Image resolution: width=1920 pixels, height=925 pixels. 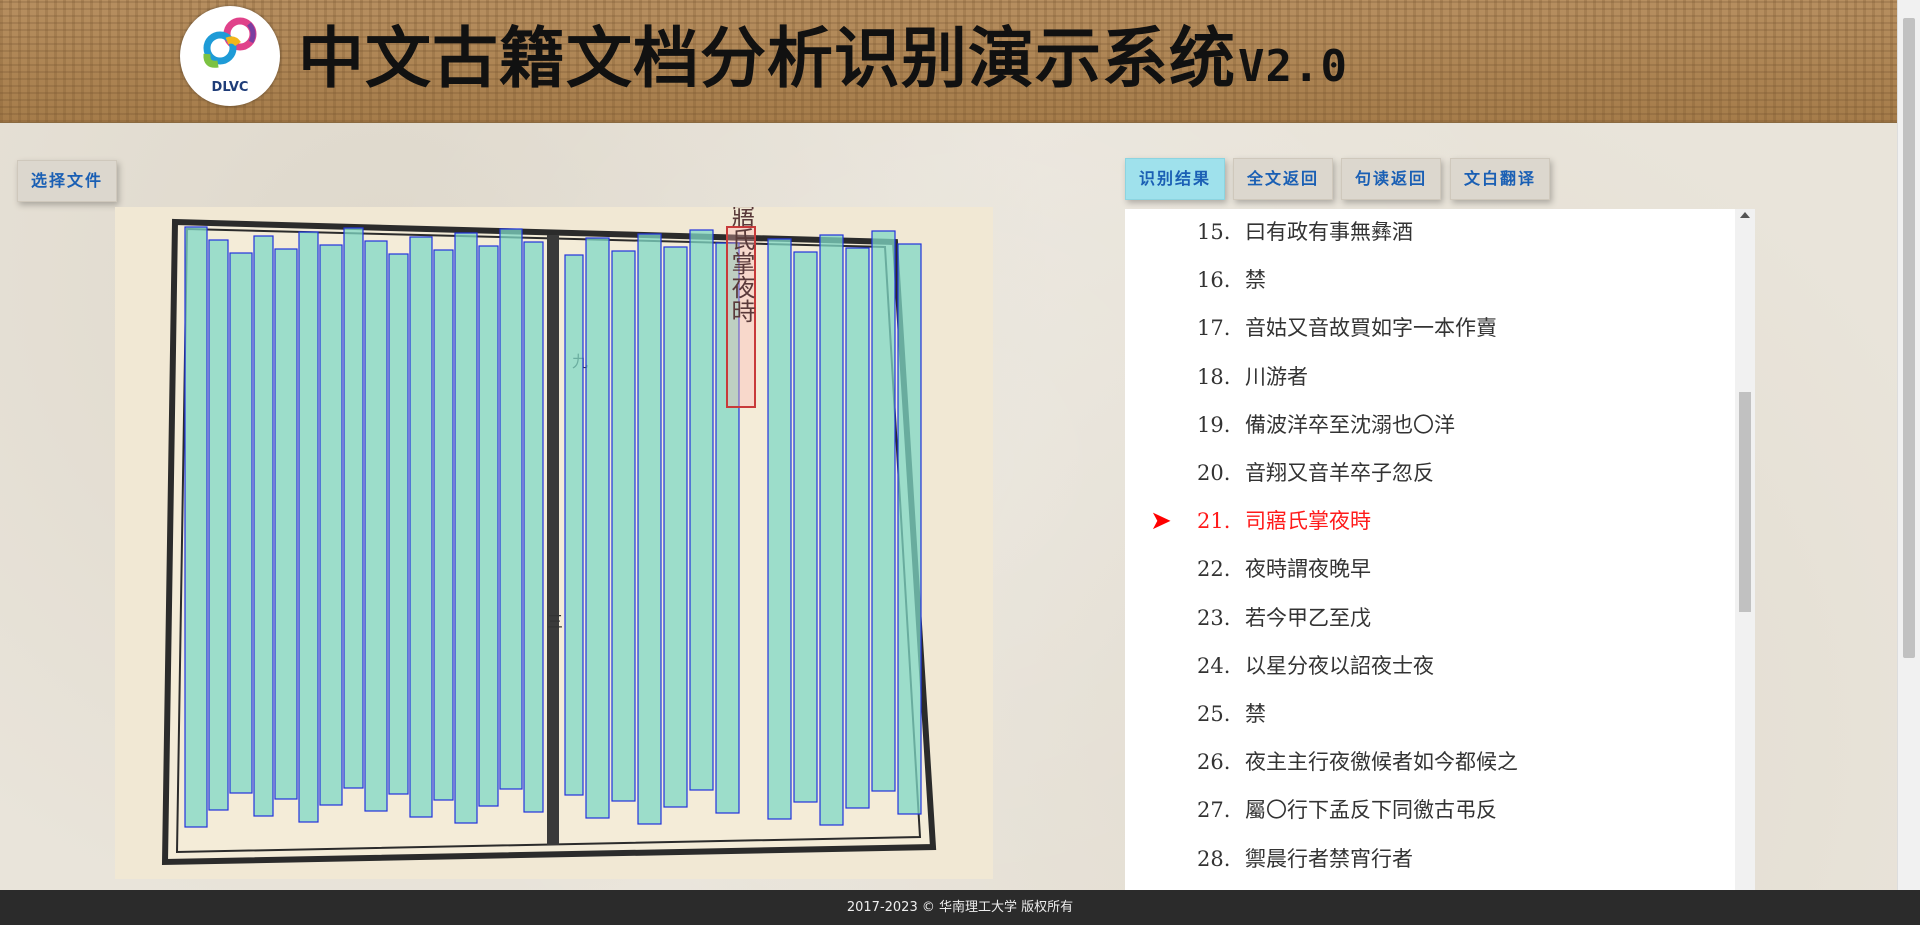 I want to click on results-scrollbar, so click(x=1745, y=549).